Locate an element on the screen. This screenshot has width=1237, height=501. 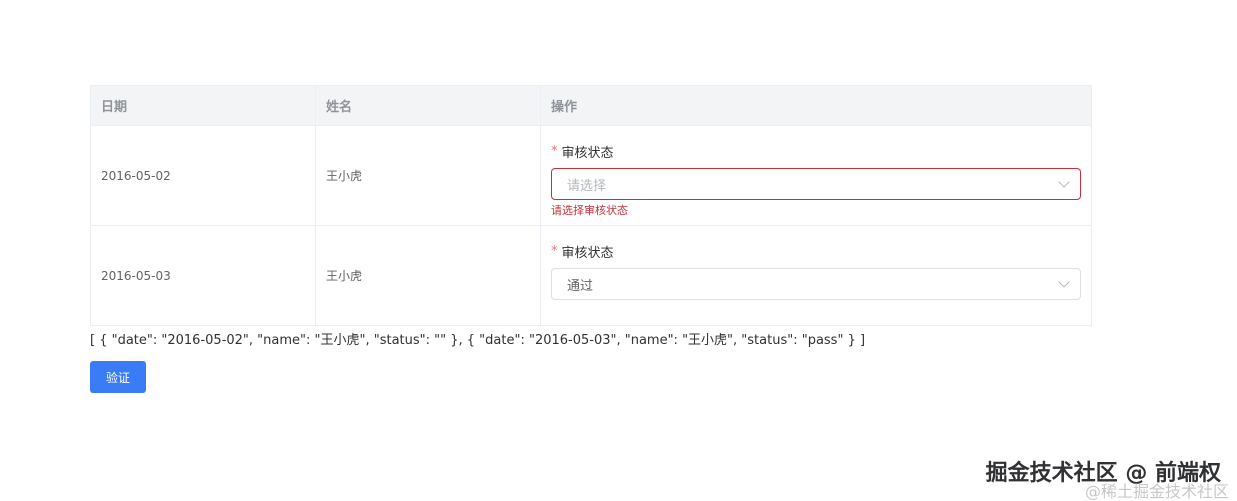
status-select: 通过 is located at coordinates (816, 284).